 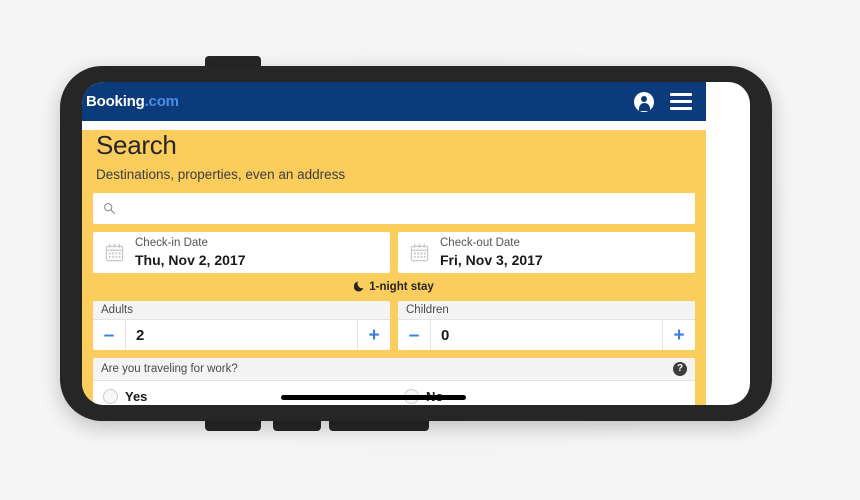 What do you see at coordinates (110, 396) in the screenshot?
I see `radio-button-yes` at bounding box center [110, 396].